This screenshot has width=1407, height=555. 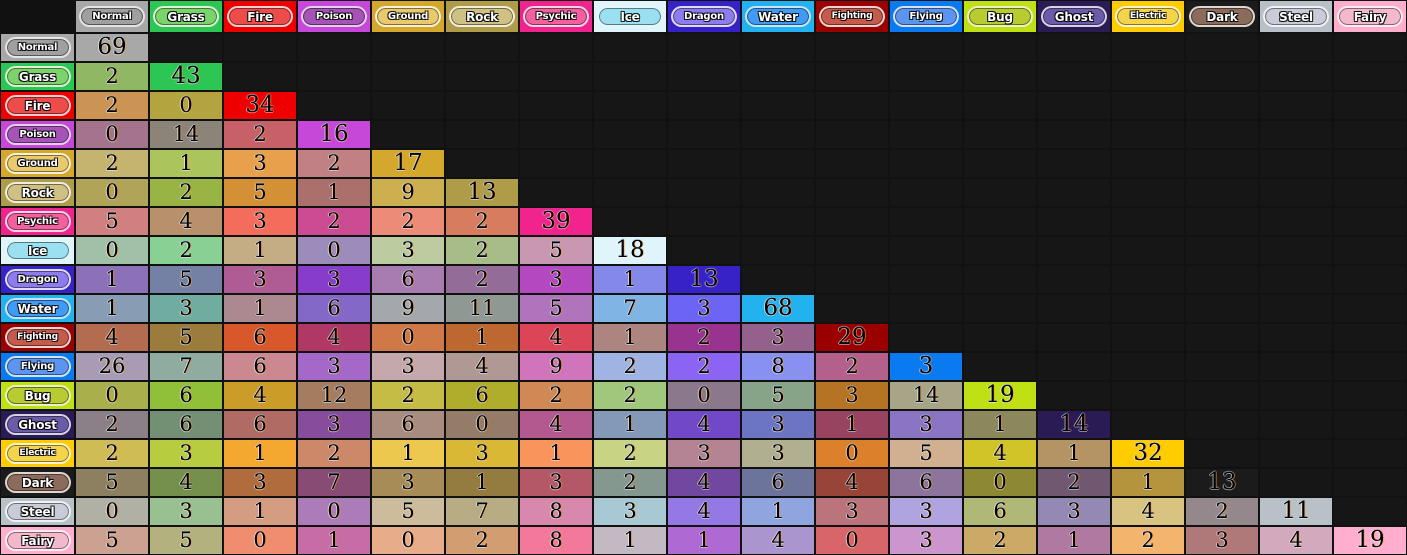 I want to click on column-header-rock: Rock, so click(x=482, y=16).